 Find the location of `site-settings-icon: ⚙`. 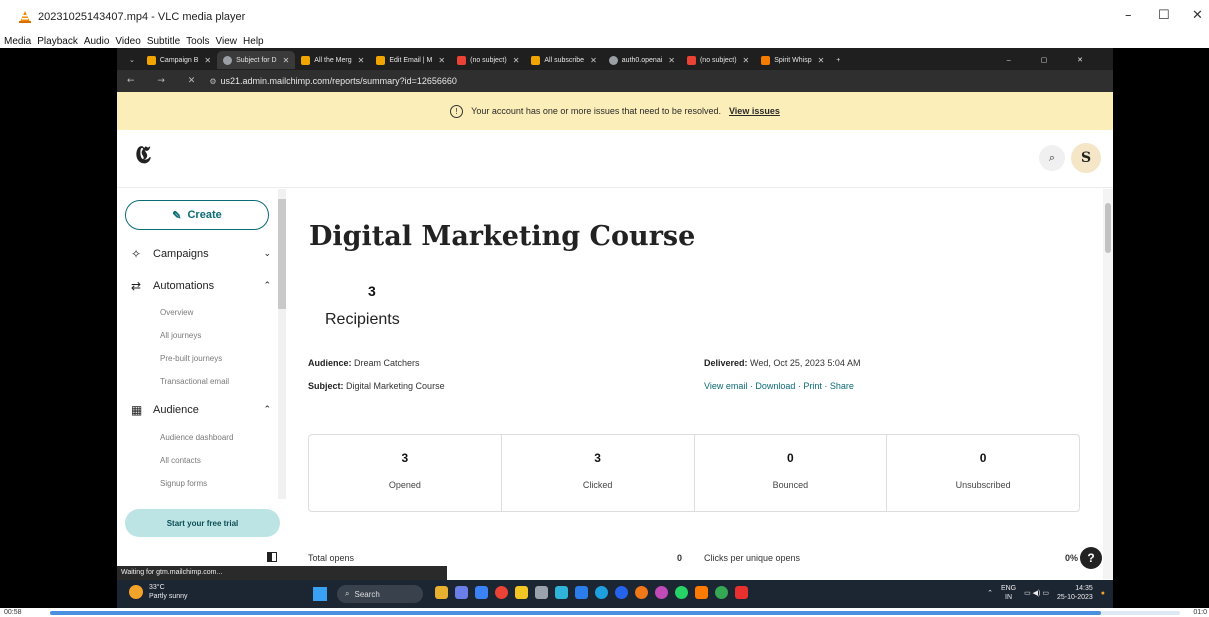

site-settings-icon: ⚙ is located at coordinates (212, 81).